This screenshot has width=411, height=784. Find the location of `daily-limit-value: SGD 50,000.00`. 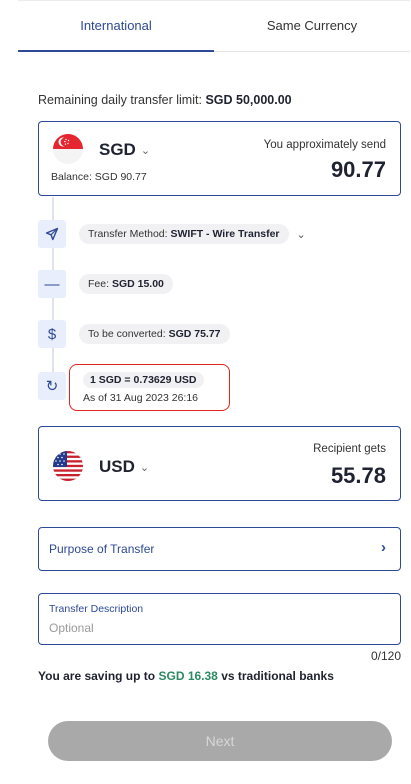

daily-limit-value: SGD 50,000.00 is located at coordinates (248, 100).